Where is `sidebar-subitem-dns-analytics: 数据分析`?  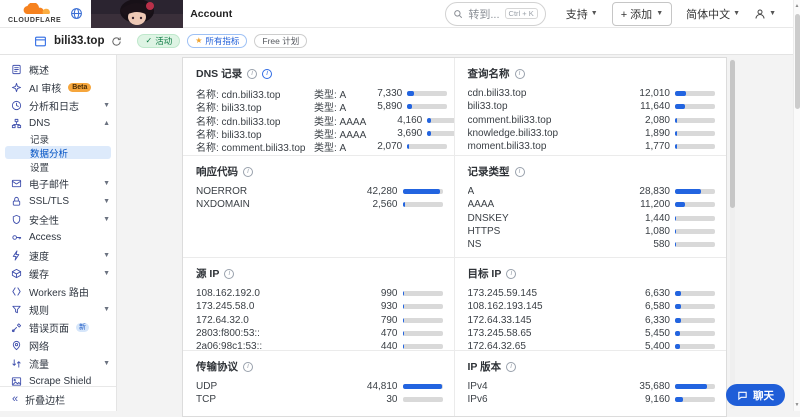
sidebar-subitem-dns-analytics: 数据分析 is located at coordinates (58, 153).